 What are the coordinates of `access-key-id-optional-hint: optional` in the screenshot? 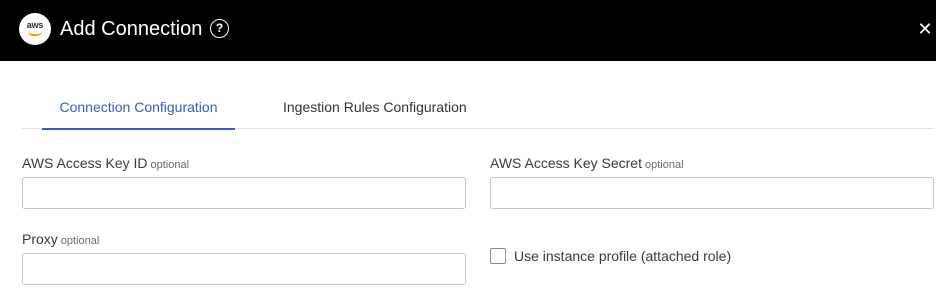 It's located at (170, 165).